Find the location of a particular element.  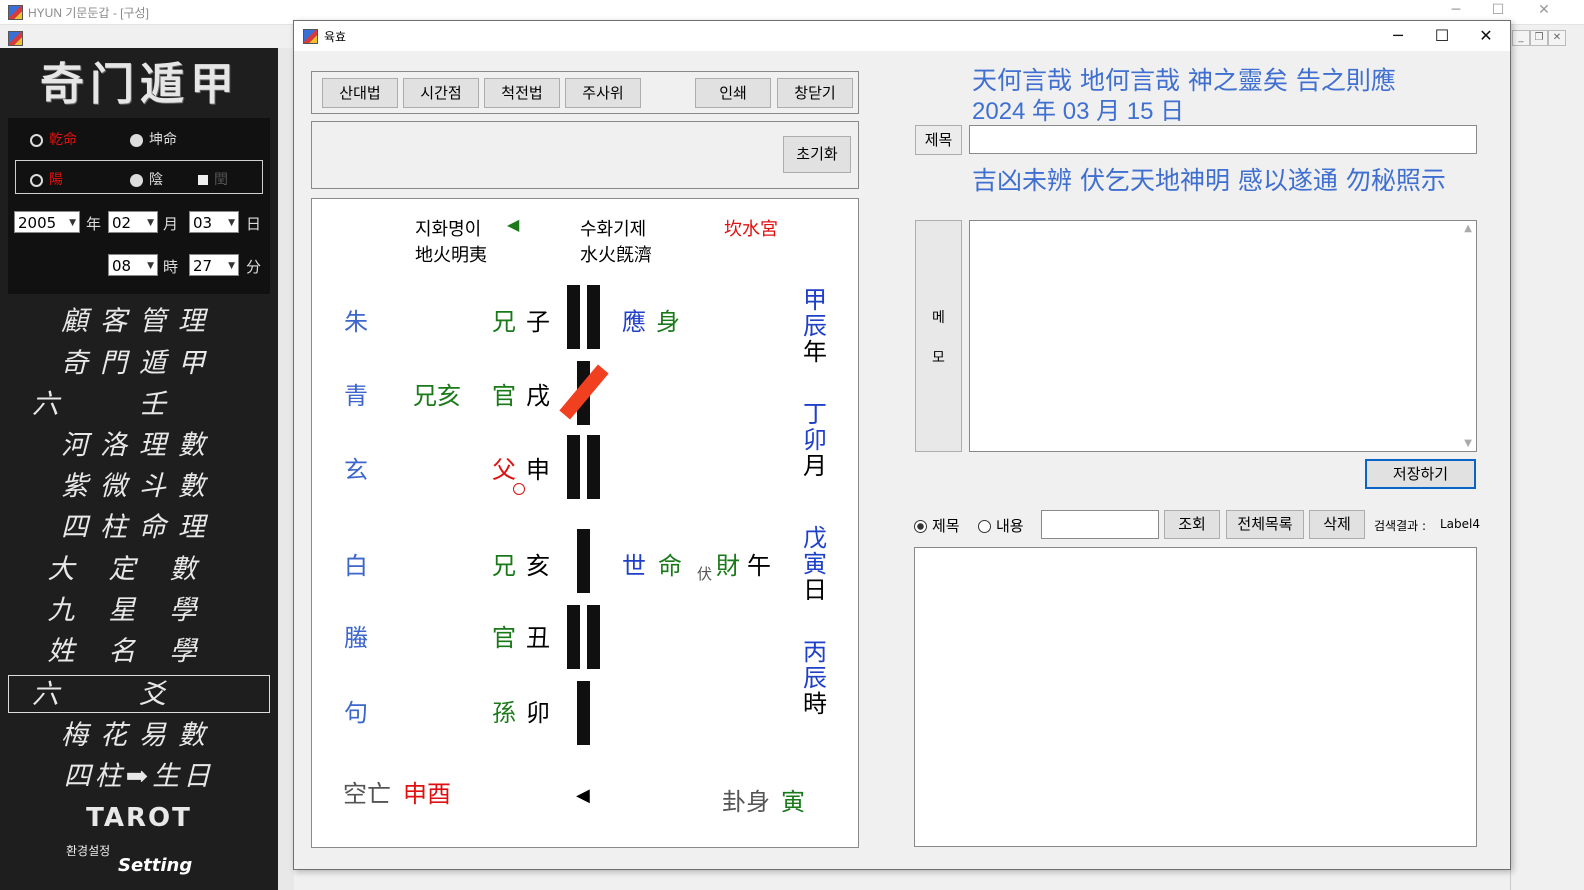

body-mark: 身 is located at coordinates (668, 322).